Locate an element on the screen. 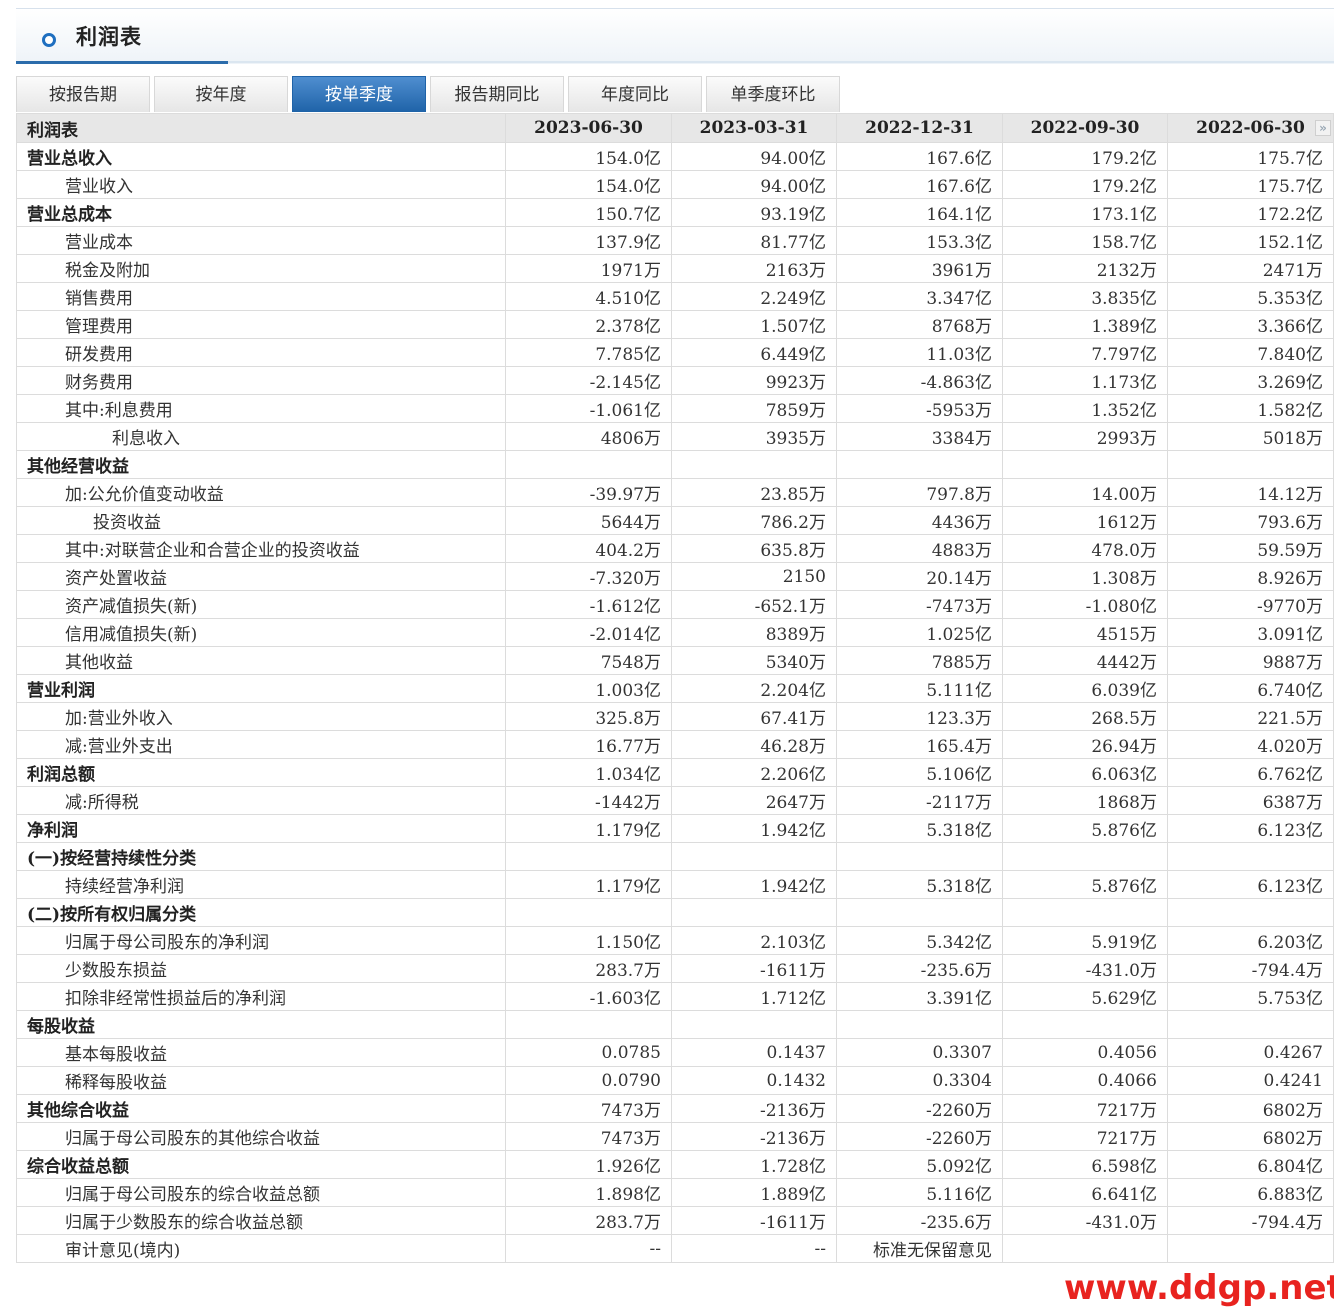  cell-value: 6.883亿 is located at coordinates (1250, 1192).